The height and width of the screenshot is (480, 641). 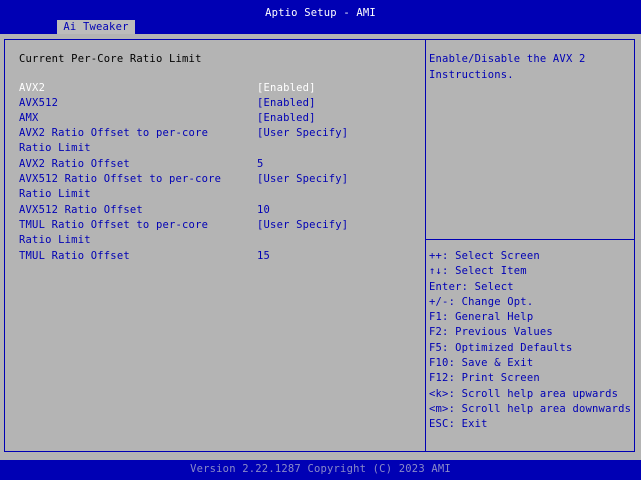 What do you see at coordinates (260, 164) in the screenshot?
I see `setting-value: 5` at bounding box center [260, 164].